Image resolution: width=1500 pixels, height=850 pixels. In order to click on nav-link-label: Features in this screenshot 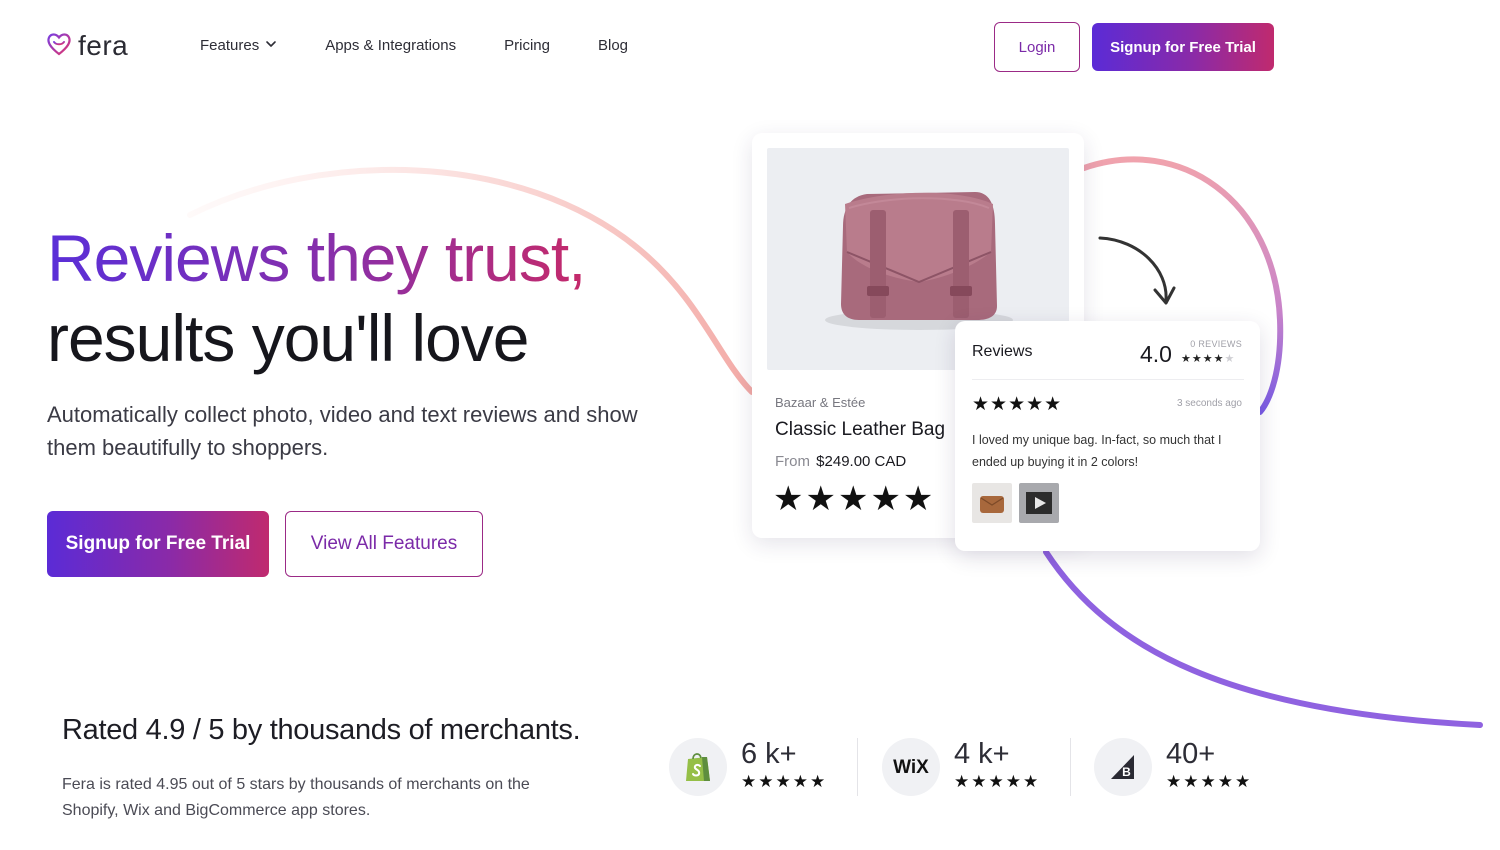, I will do `click(230, 45)`.